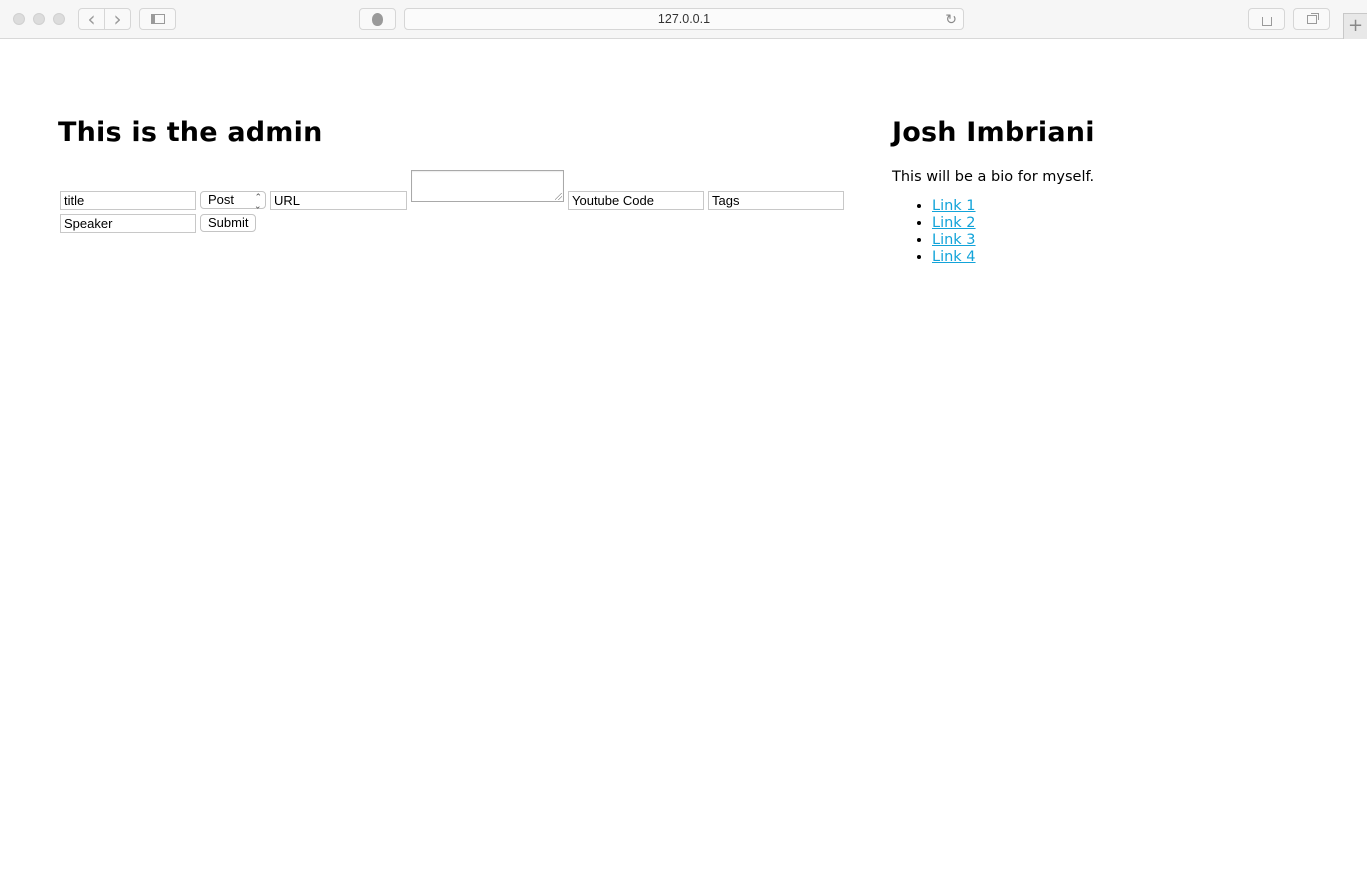  Describe the element at coordinates (338, 200) in the screenshot. I see `url-input: URL` at that location.